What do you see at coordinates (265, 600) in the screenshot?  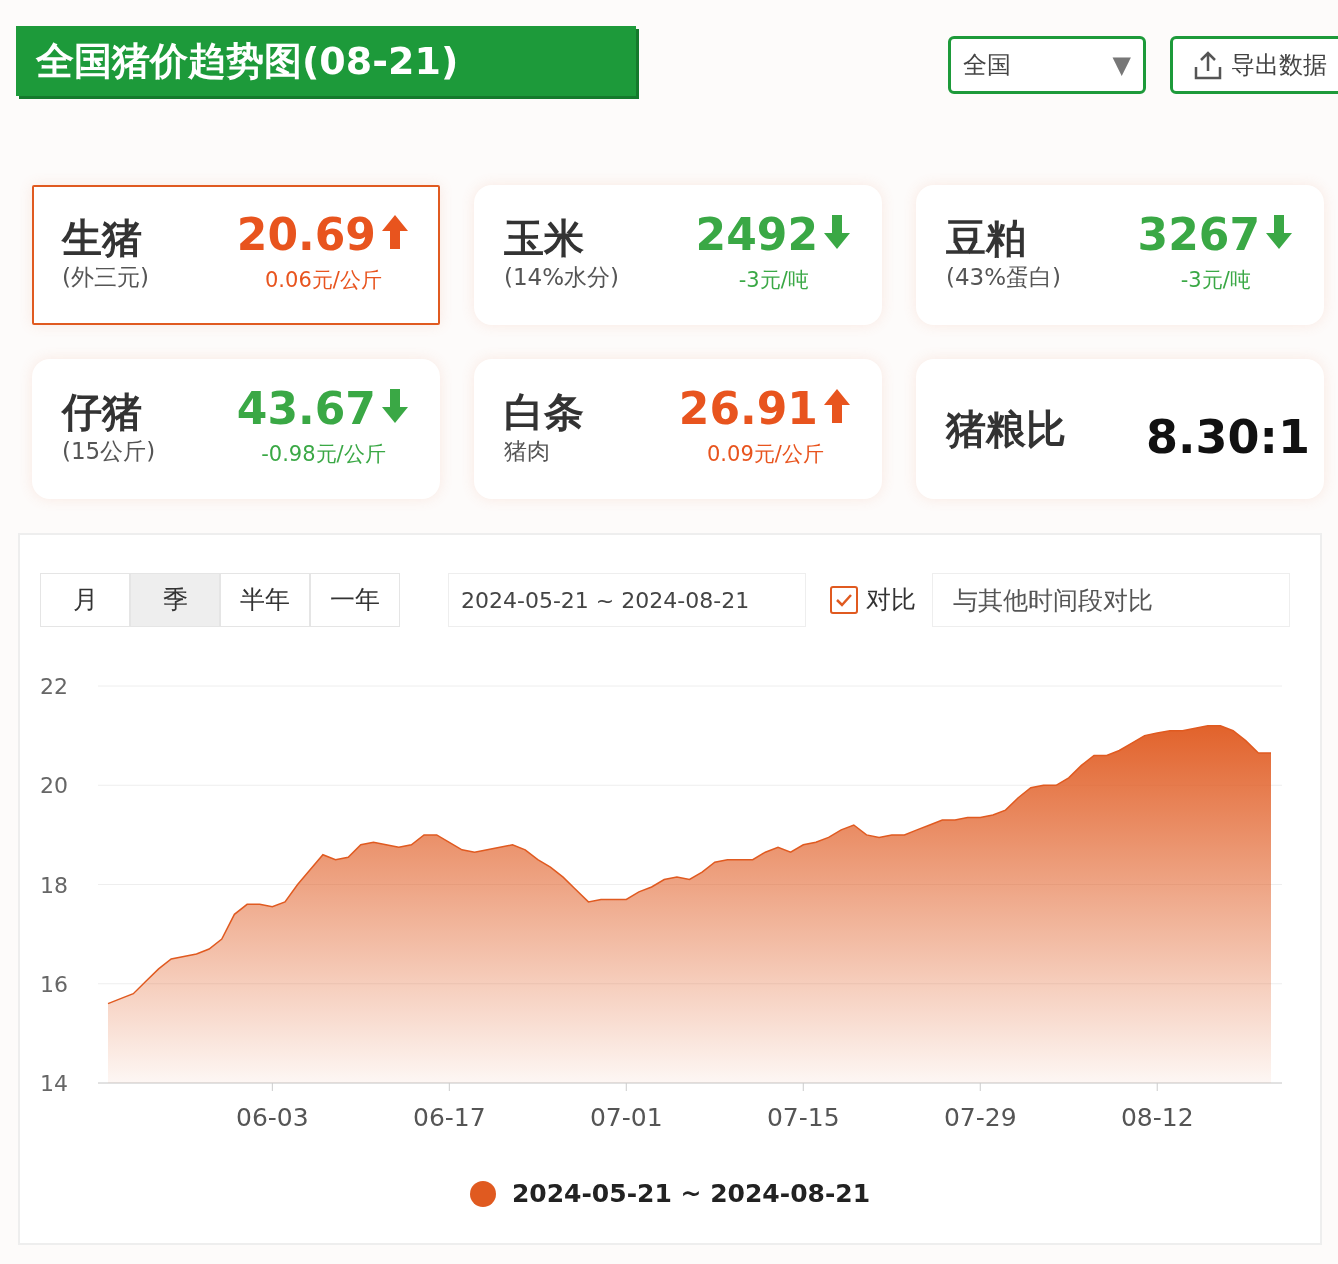 I see `period-tab: 半年` at bounding box center [265, 600].